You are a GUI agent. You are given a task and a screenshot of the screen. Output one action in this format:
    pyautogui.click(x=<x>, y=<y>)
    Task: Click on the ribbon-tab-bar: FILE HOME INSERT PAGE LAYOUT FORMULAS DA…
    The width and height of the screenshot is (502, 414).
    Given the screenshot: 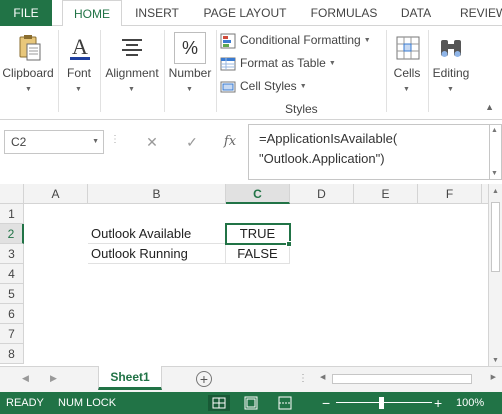 What is the action you would take?
    pyautogui.click(x=251, y=13)
    